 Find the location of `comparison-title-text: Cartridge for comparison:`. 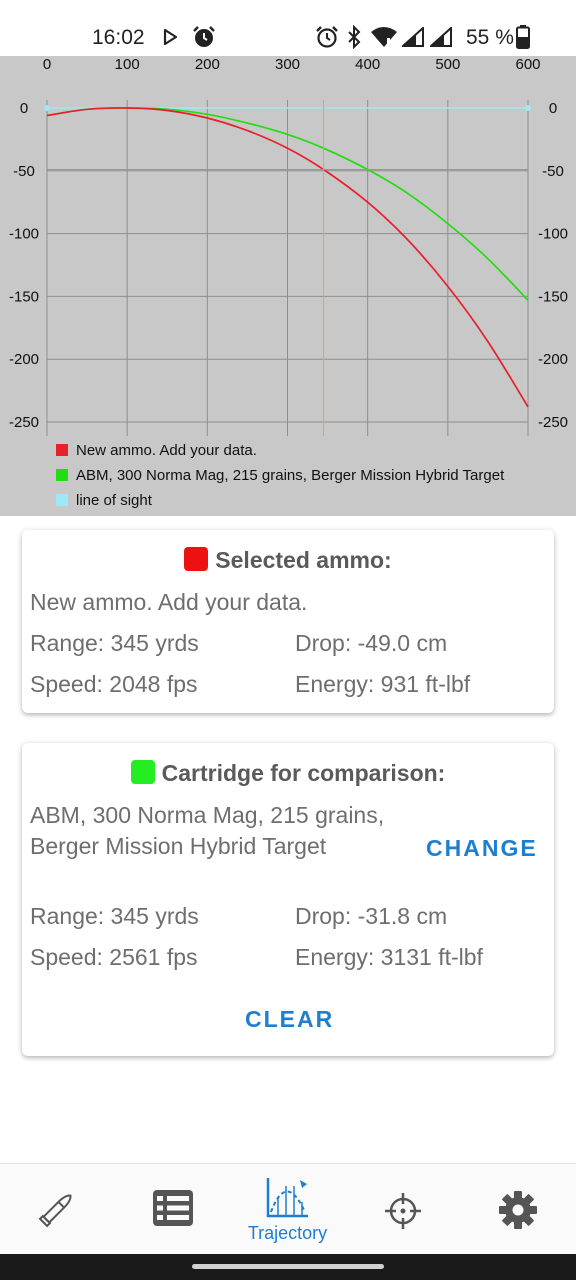

comparison-title-text: Cartridge for comparison: is located at coordinates (303, 773).